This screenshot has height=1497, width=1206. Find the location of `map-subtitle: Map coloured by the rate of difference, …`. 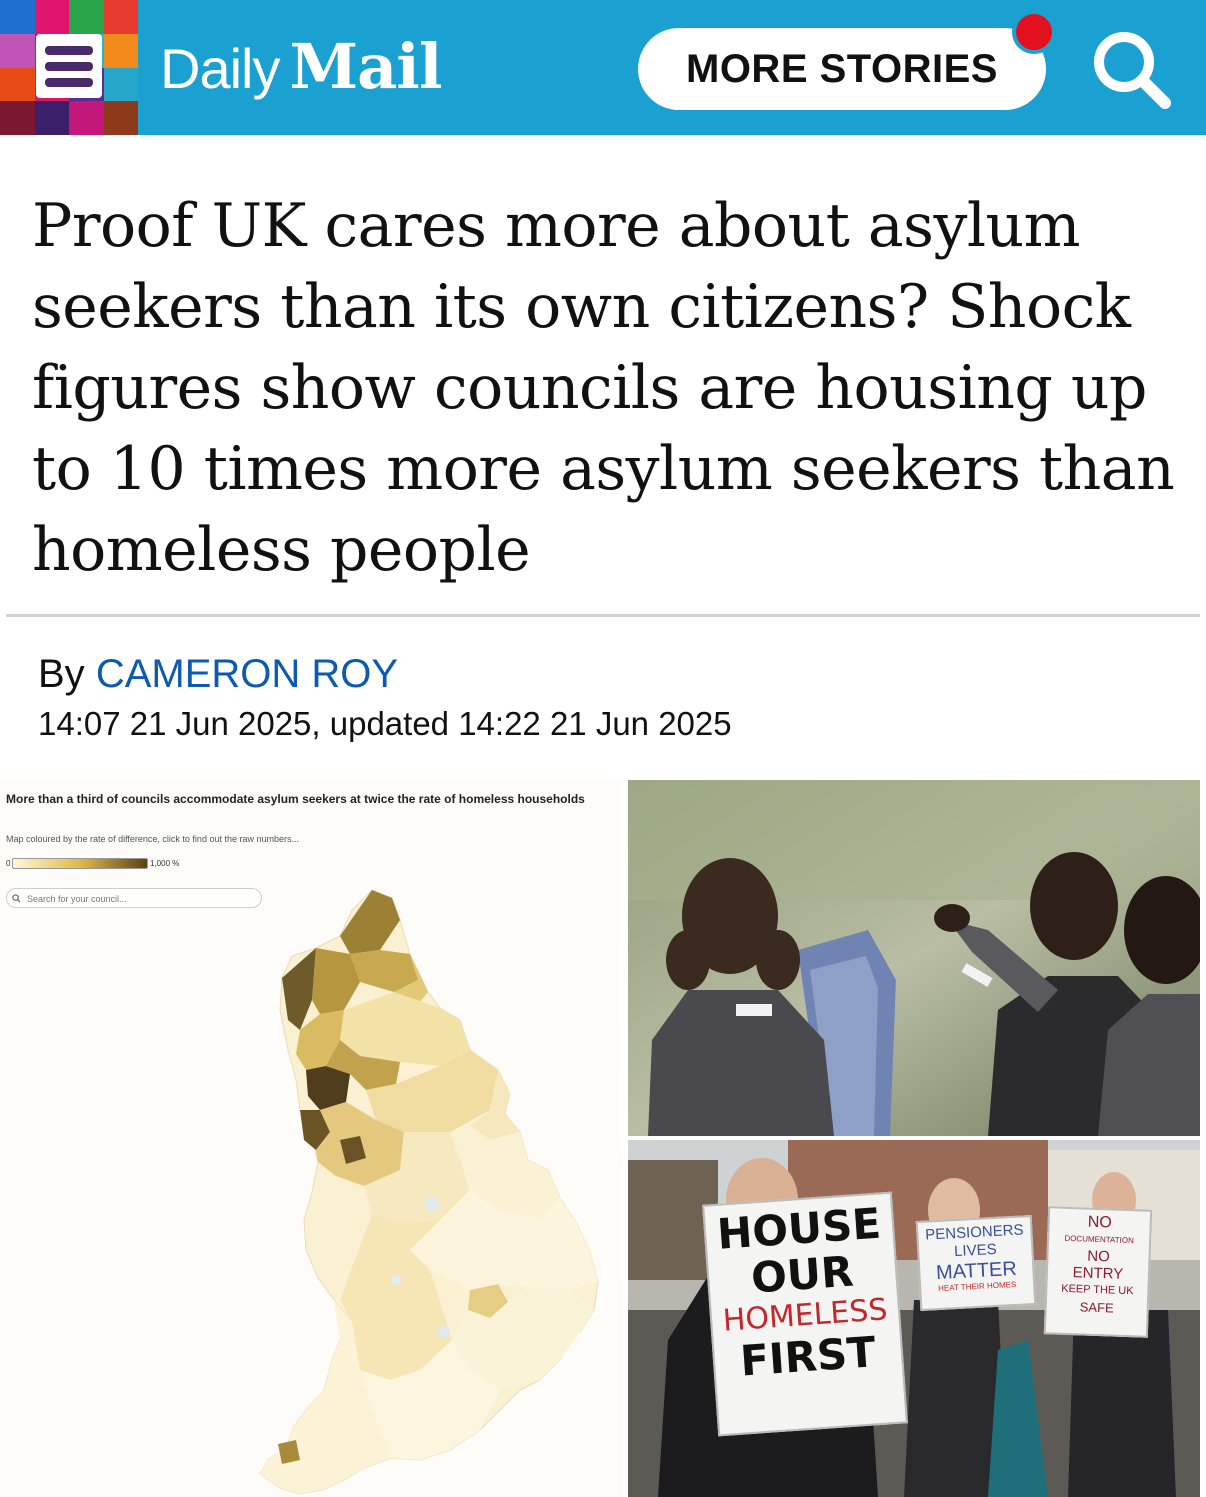

map-subtitle: Map coloured by the rate of difference, … is located at coordinates (152, 839).